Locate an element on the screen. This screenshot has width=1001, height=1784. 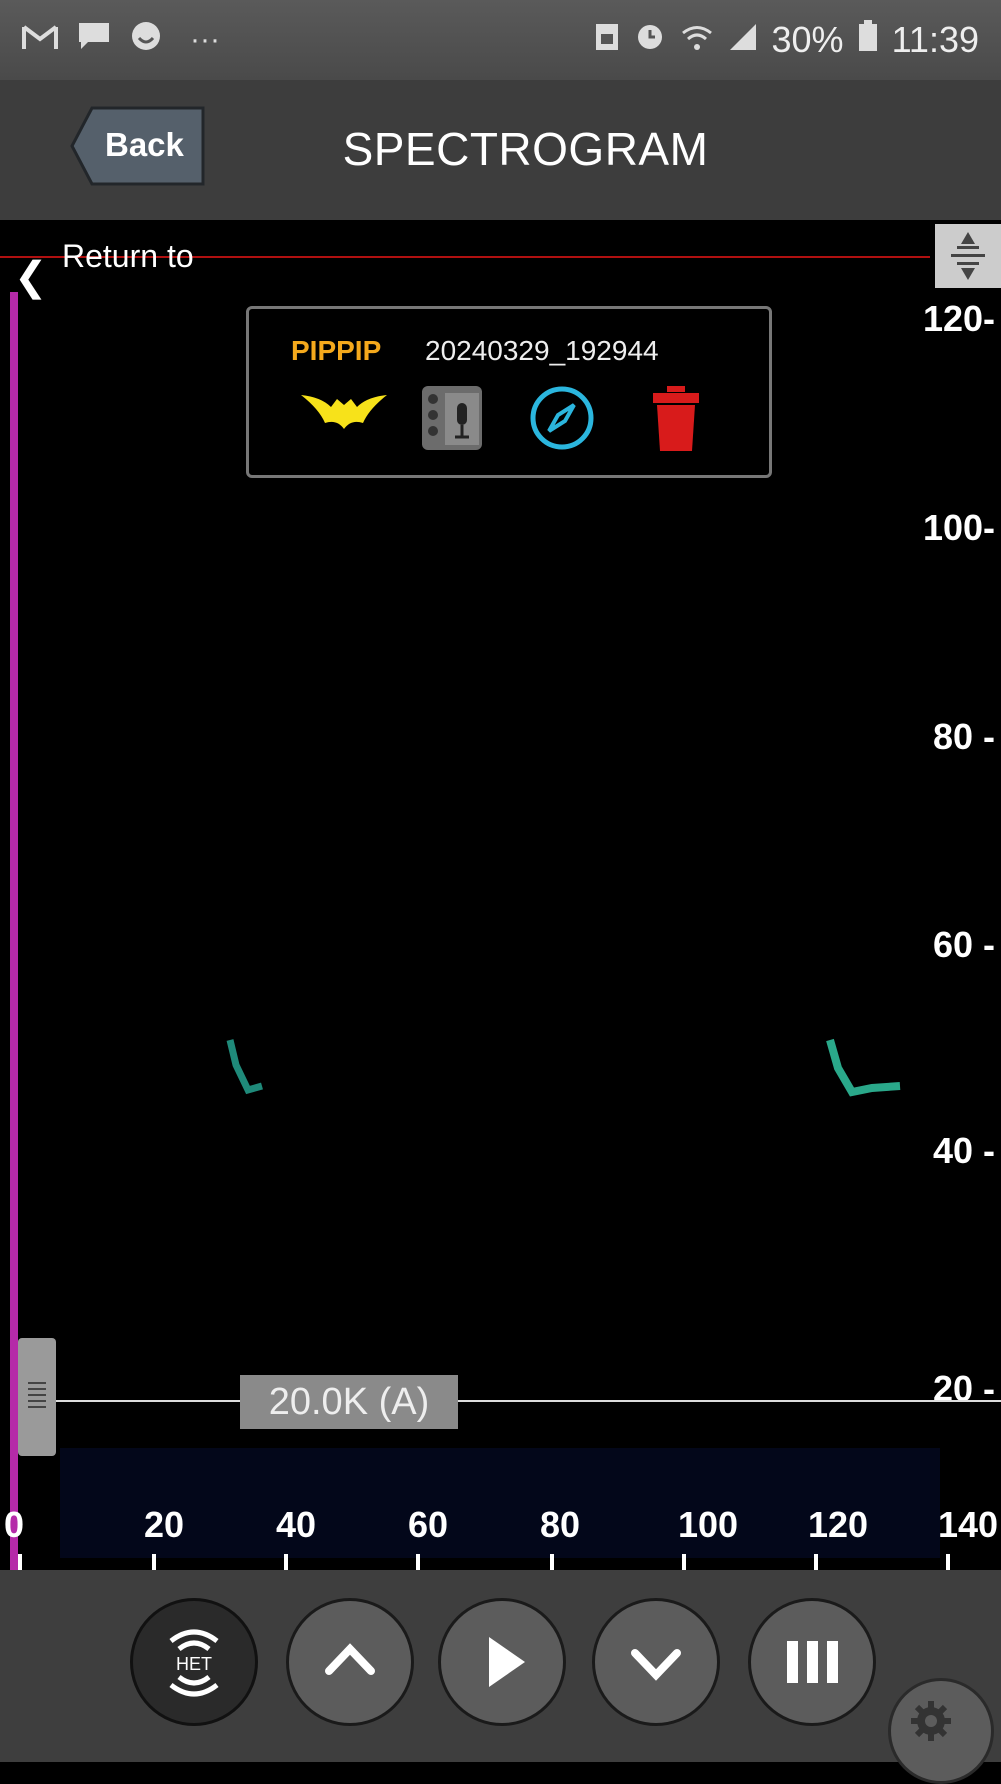
x-label: 20 is located at coordinates (164, 1524).